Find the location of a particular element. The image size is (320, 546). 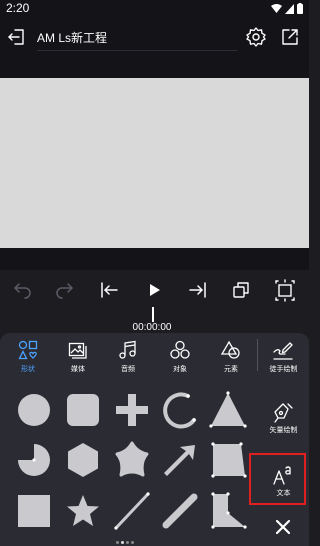

title-underline is located at coordinates (137, 50).